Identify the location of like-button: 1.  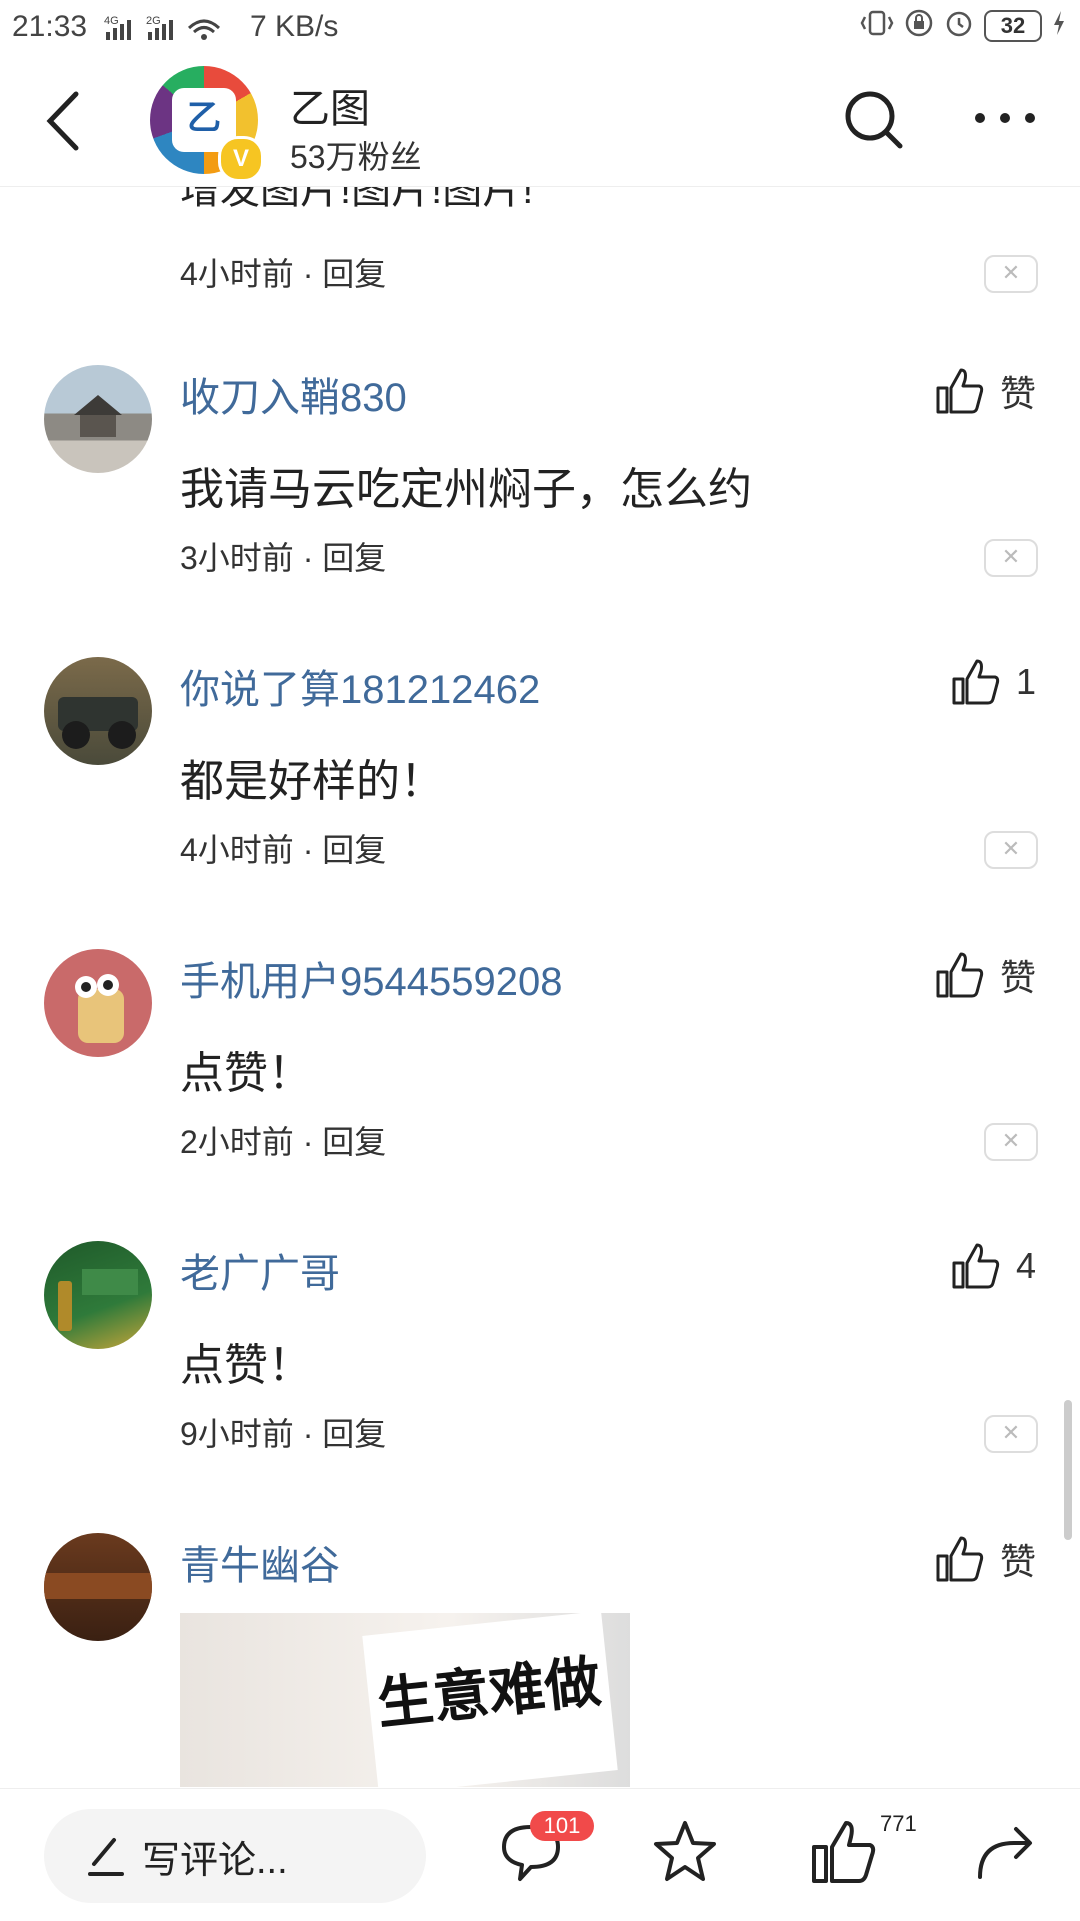
(993, 682).